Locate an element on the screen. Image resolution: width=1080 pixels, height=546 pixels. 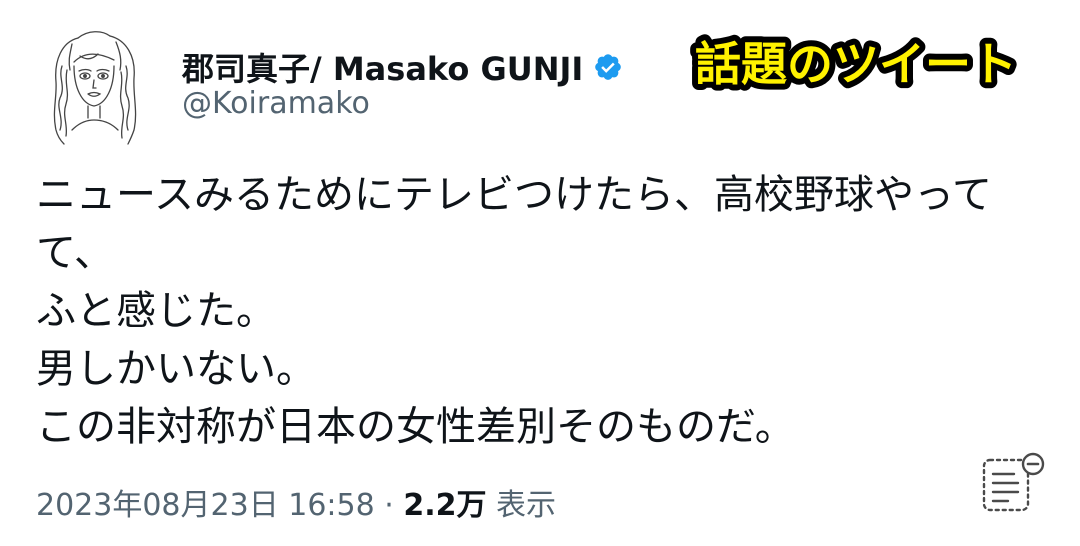
avatar is located at coordinates (96, 86).